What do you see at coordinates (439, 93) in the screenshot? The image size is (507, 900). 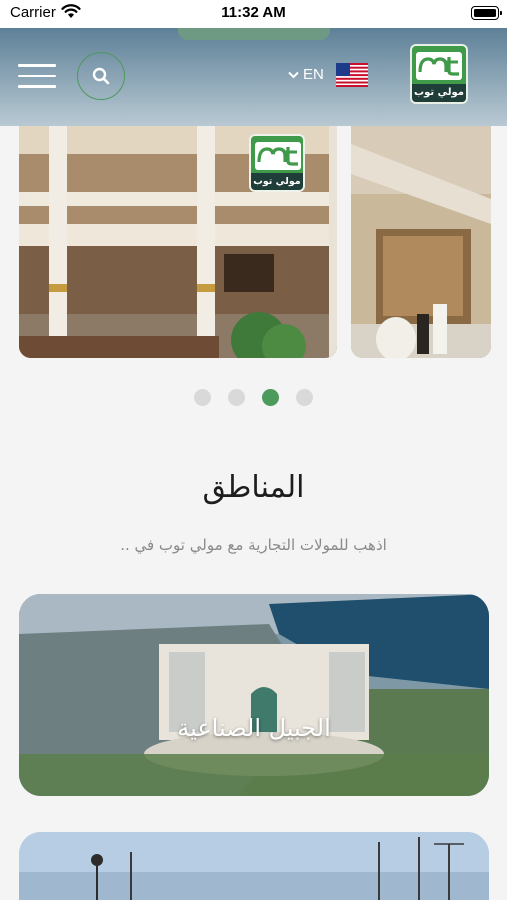 I see `logo-text: مولي توب` at bounding box center [439, 93].